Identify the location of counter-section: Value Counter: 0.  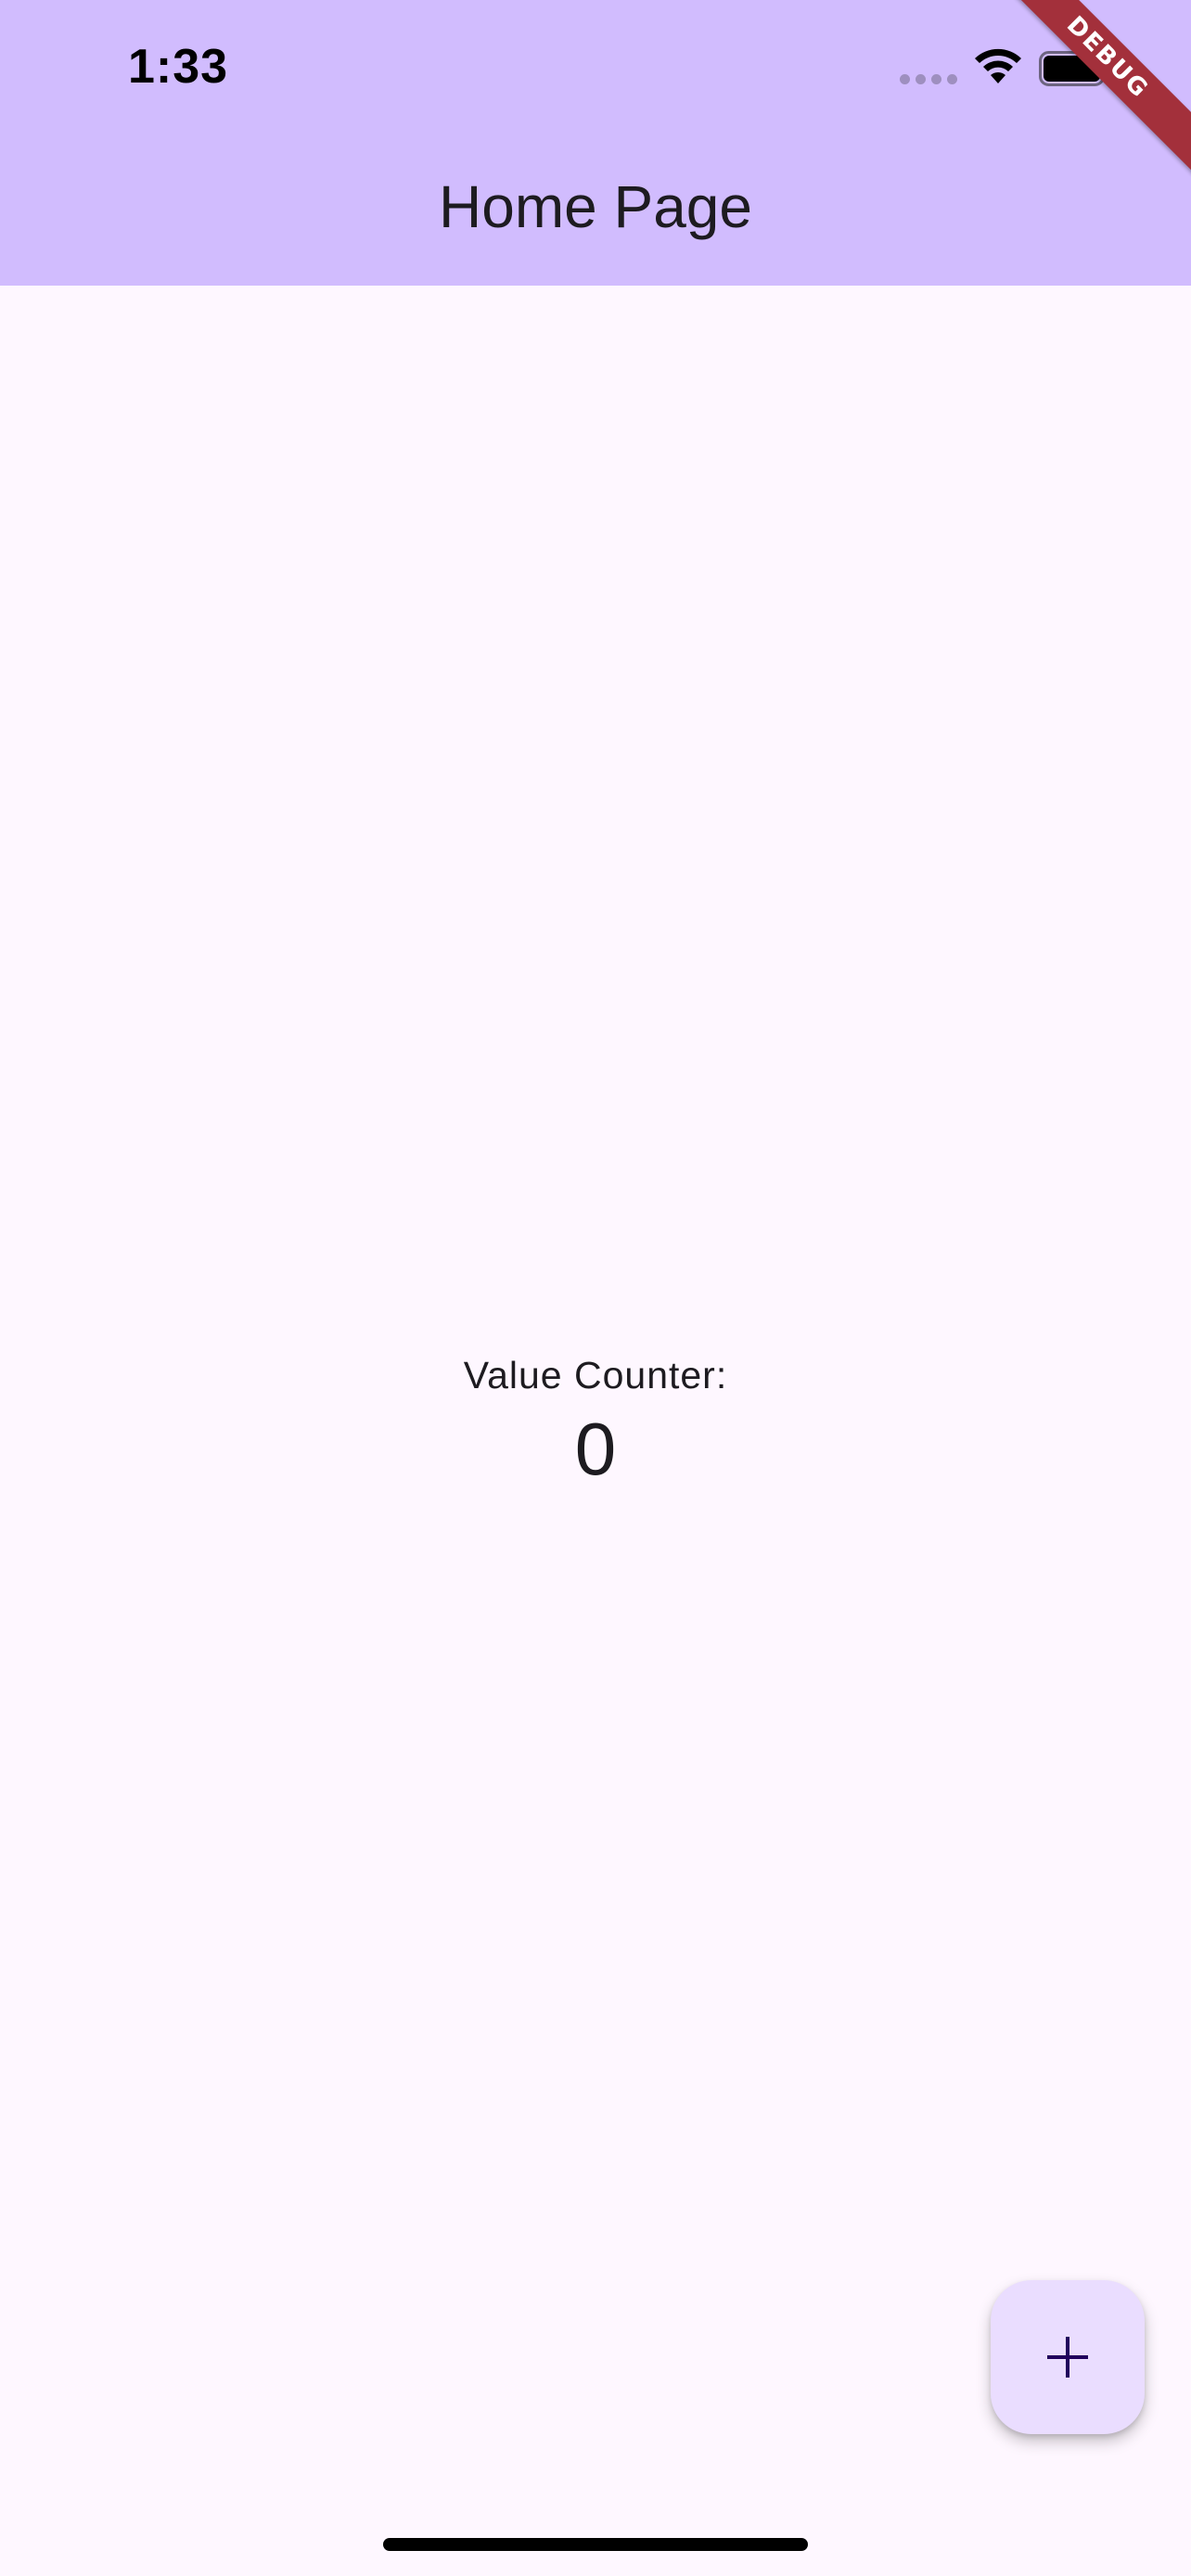
(595, 1423).